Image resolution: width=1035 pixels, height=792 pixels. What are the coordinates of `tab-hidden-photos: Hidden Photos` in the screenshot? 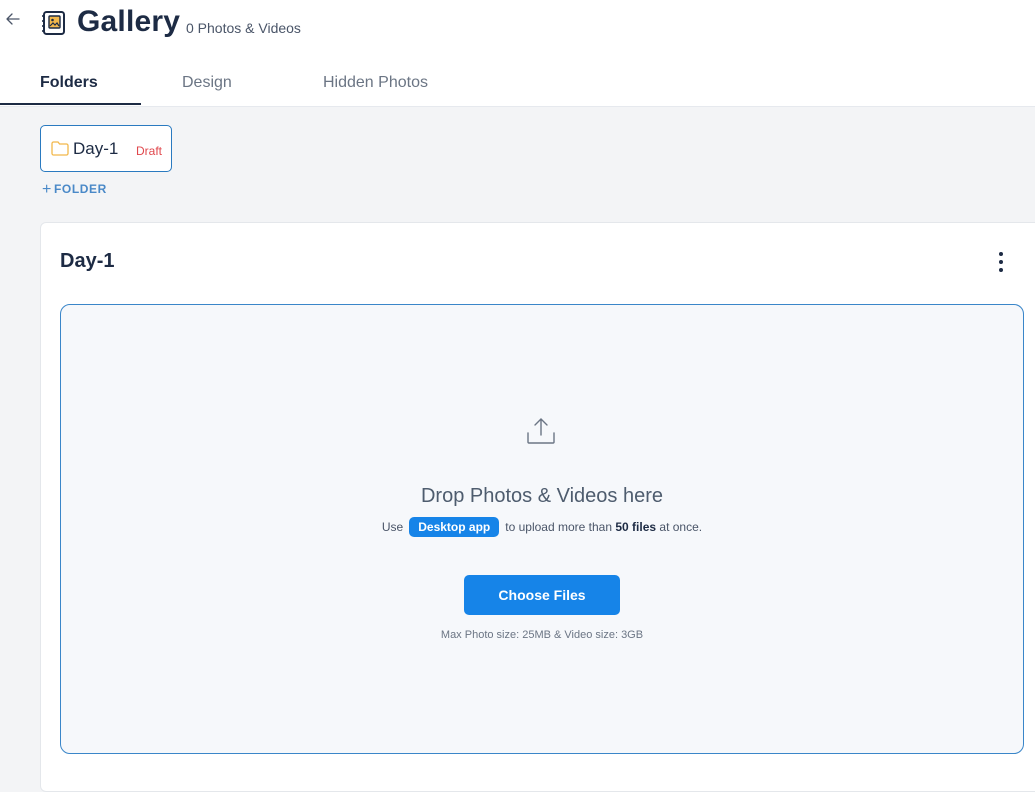 It's located at (375, 83).